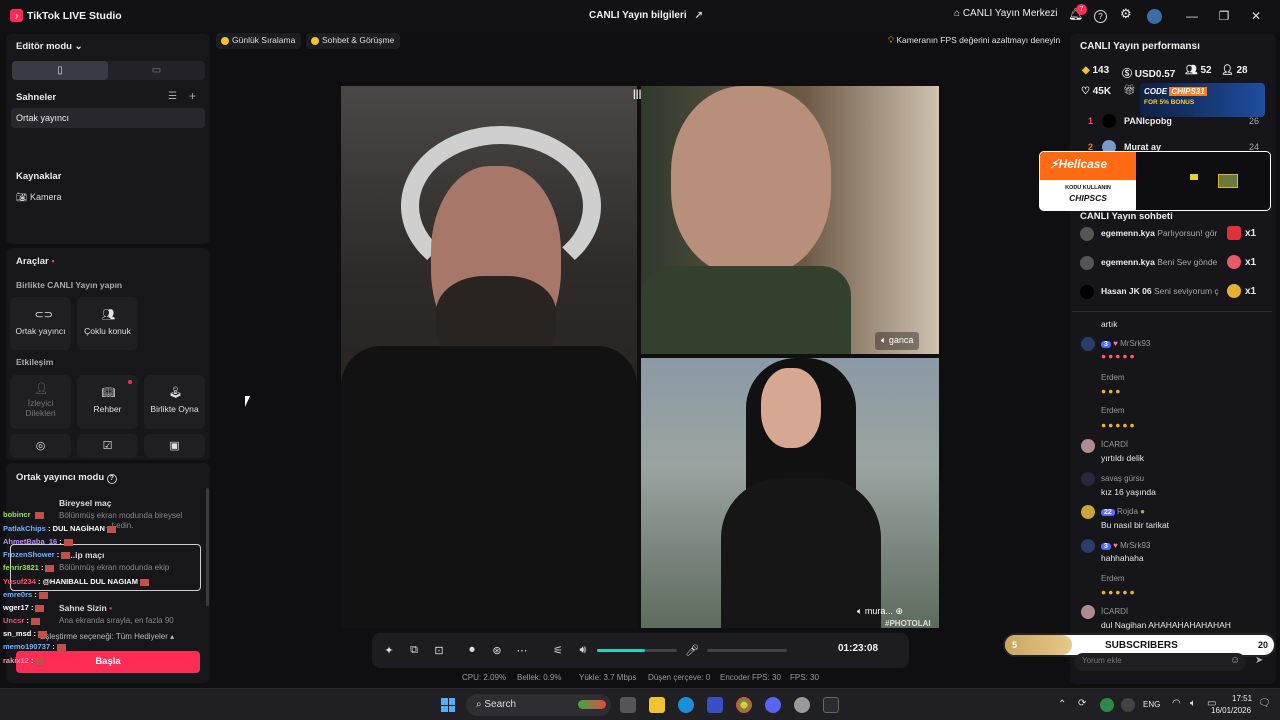  I want to click on emoji-icon: ☺, so click(1235, 660).